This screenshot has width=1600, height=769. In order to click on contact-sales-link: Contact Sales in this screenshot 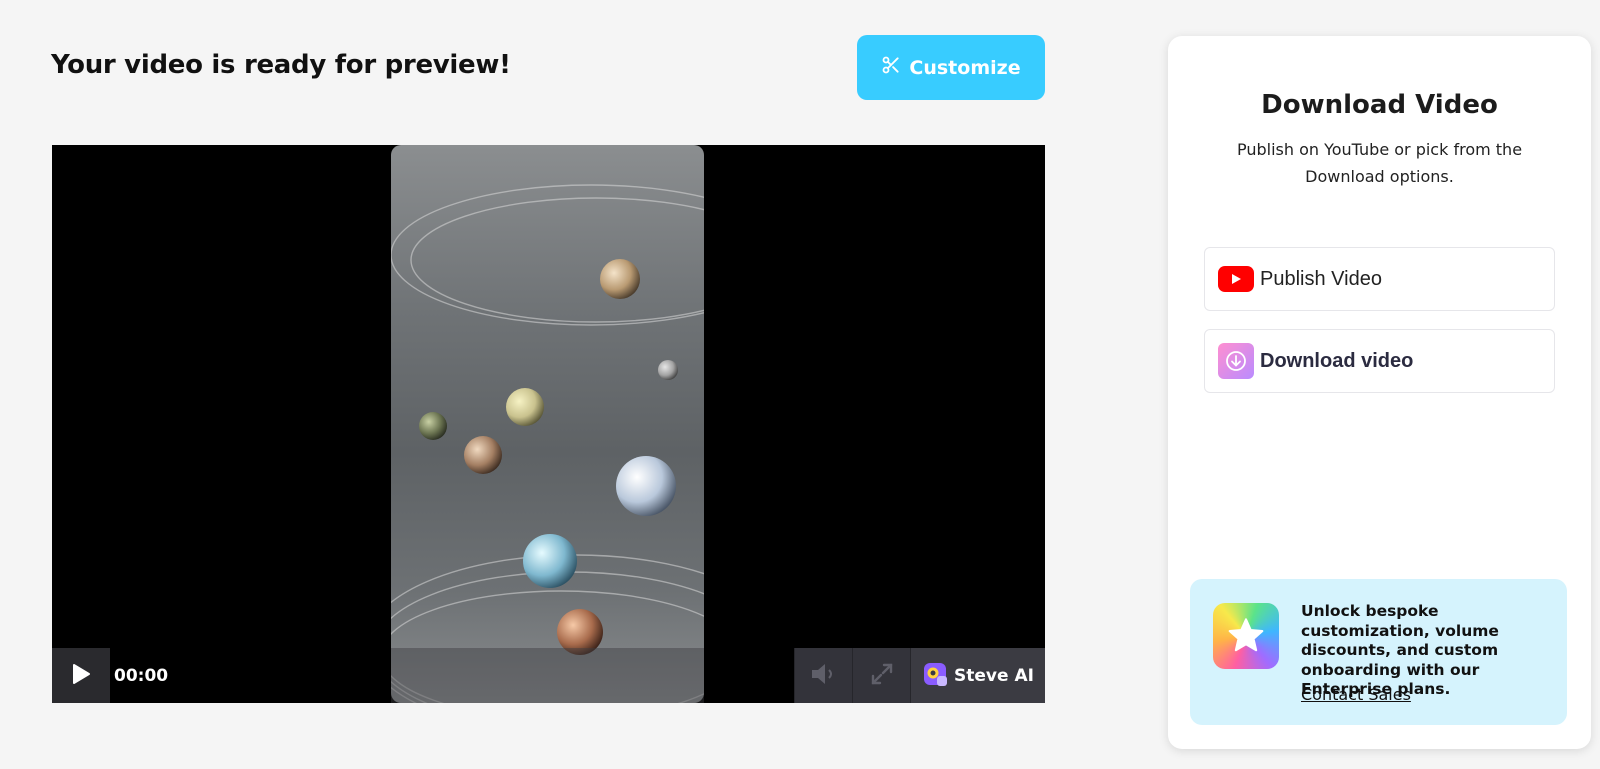, I will do `click(1356, 694)`.